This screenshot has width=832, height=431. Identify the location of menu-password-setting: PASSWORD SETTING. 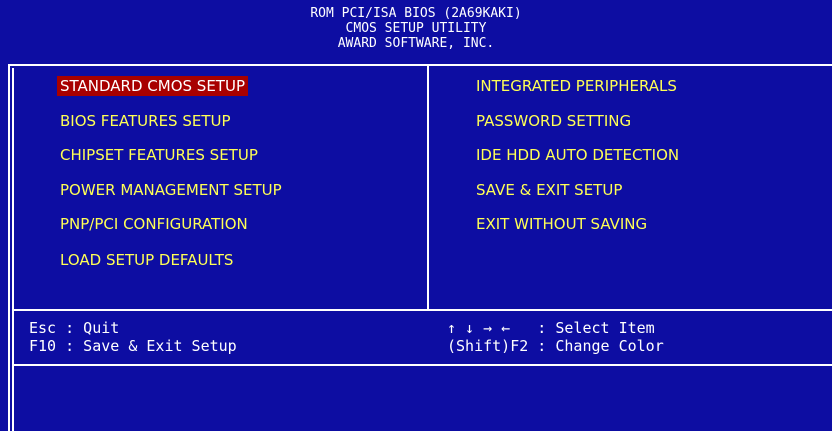
(553, 121).